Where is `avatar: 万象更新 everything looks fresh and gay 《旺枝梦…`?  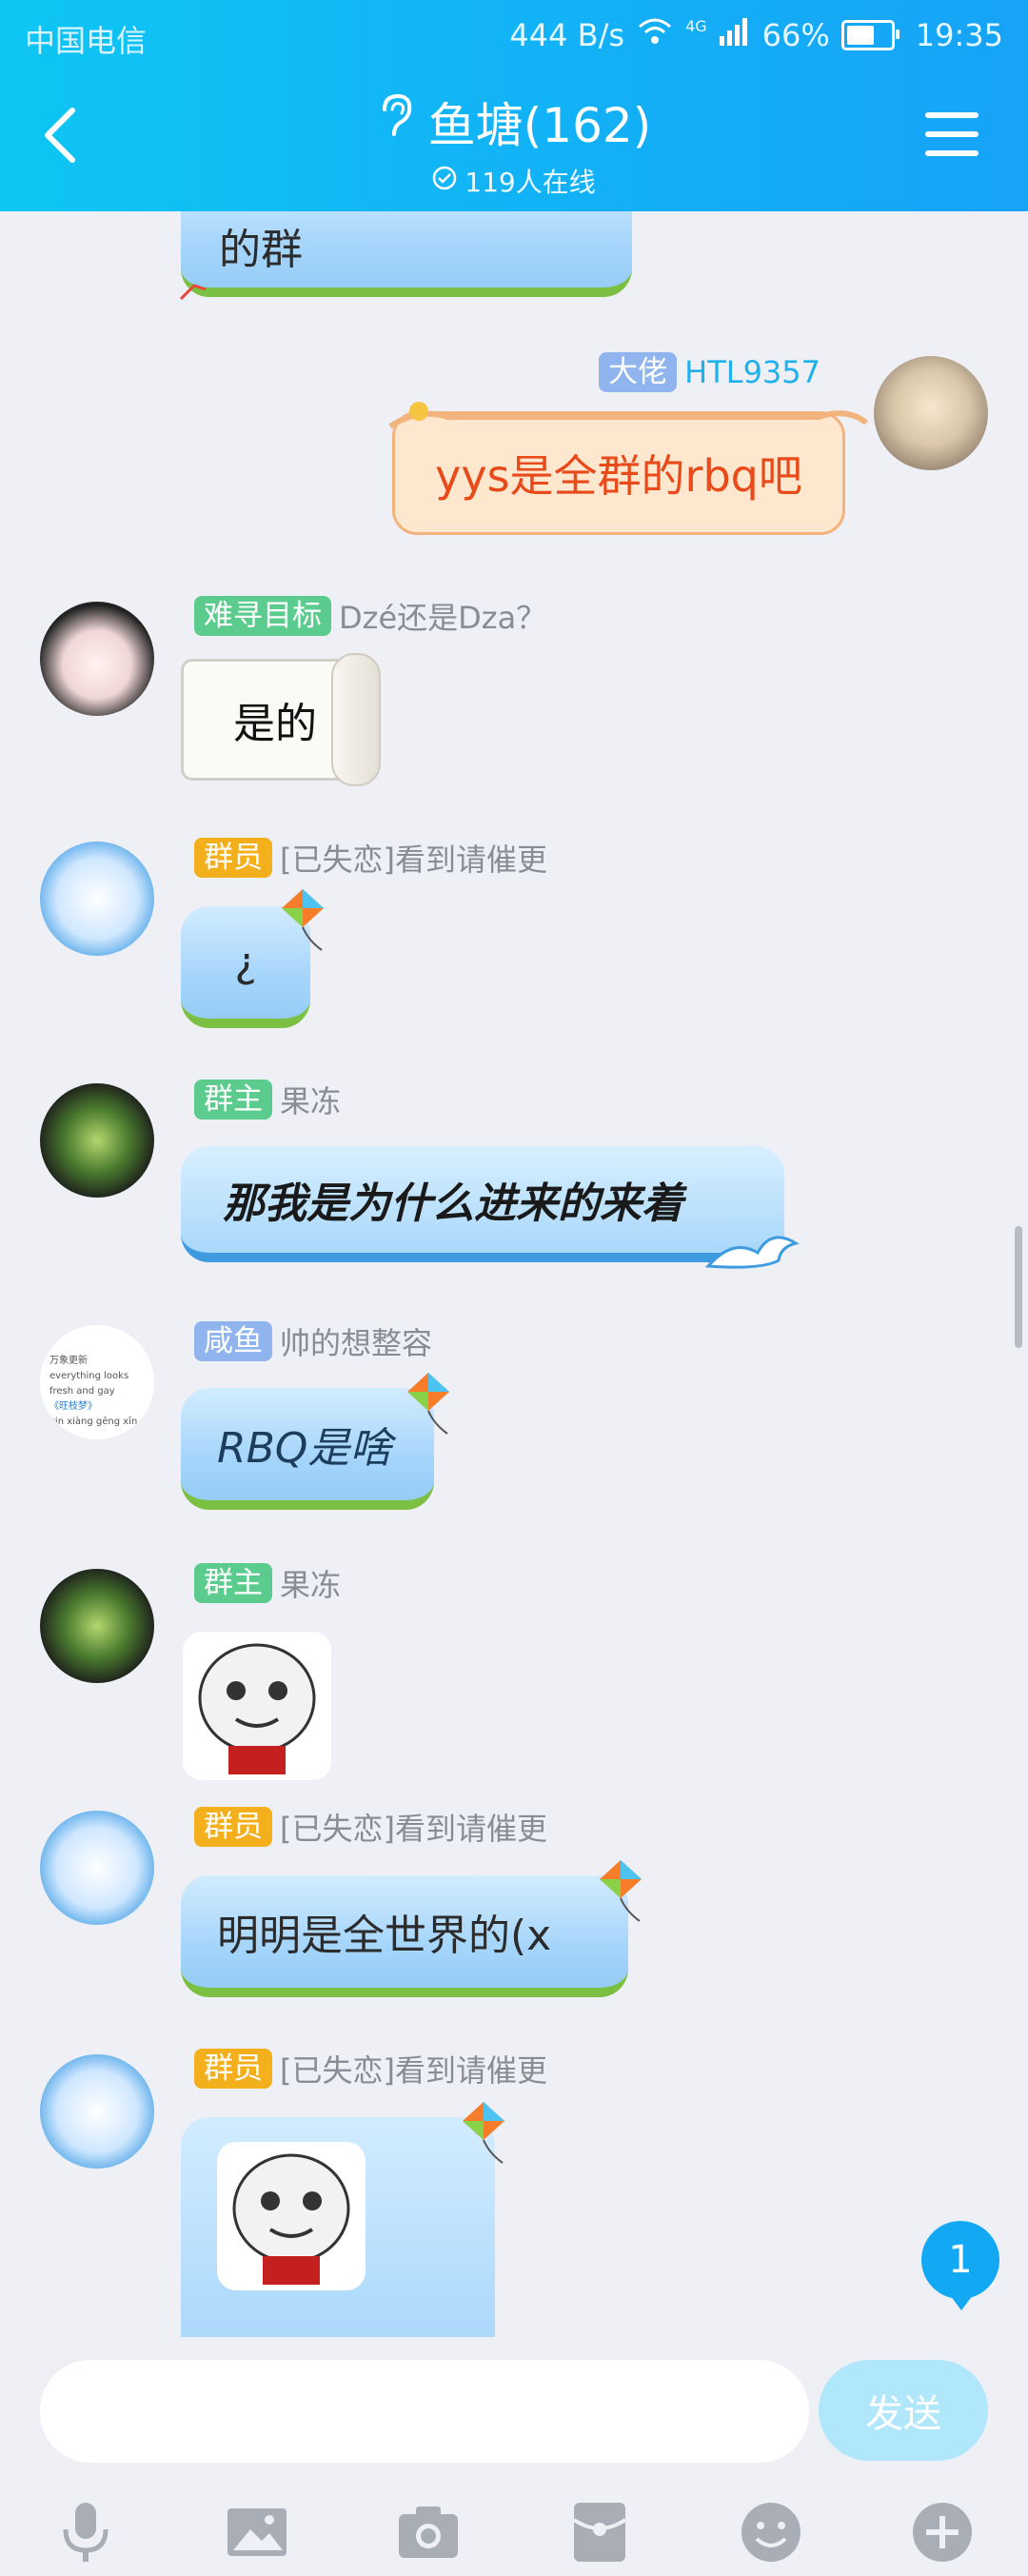 avatar: 万象更新 everything looks fresh and gay 《旺枝梦… is located at coordinates (97, 1382).